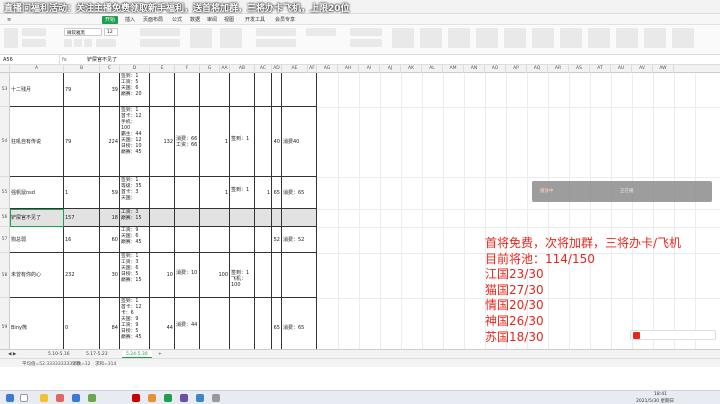 Image resolution: width=720 pixels, height=404 pixels. I want to click on cell-name: 未曾有你的心, so click(37, 275).